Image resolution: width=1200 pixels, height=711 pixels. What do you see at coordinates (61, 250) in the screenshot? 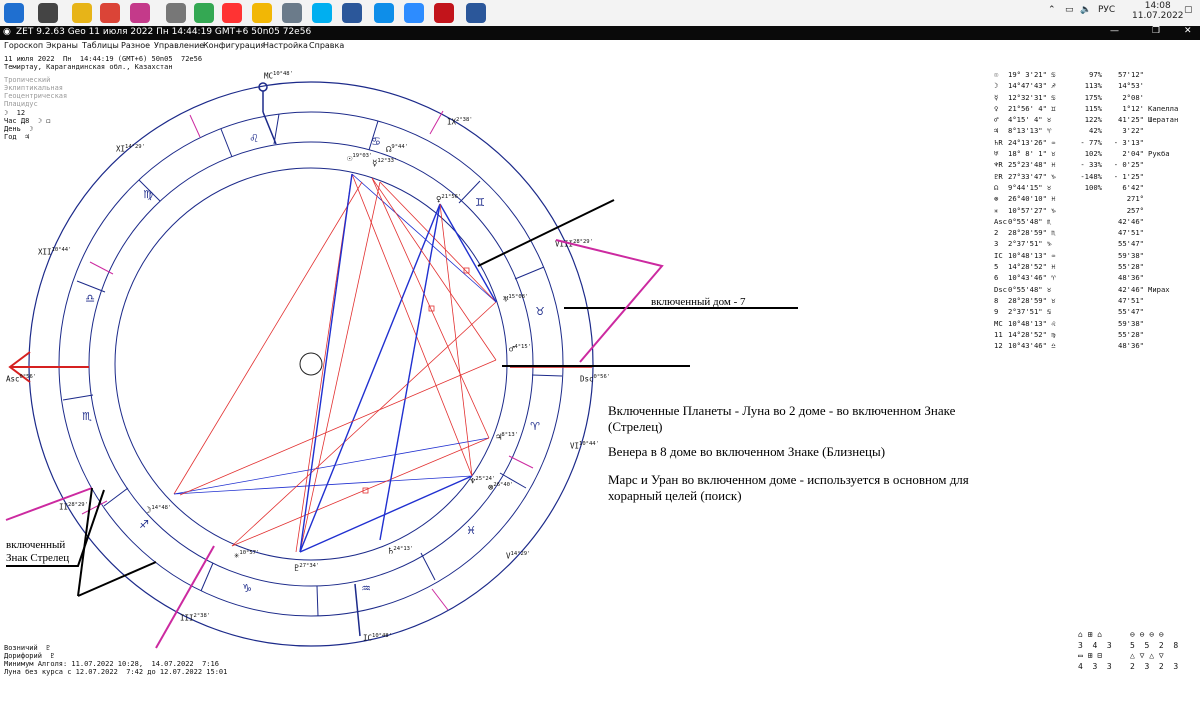
I see `house-xii-label-degree: 10°44'` at bounding box center [61, 250].